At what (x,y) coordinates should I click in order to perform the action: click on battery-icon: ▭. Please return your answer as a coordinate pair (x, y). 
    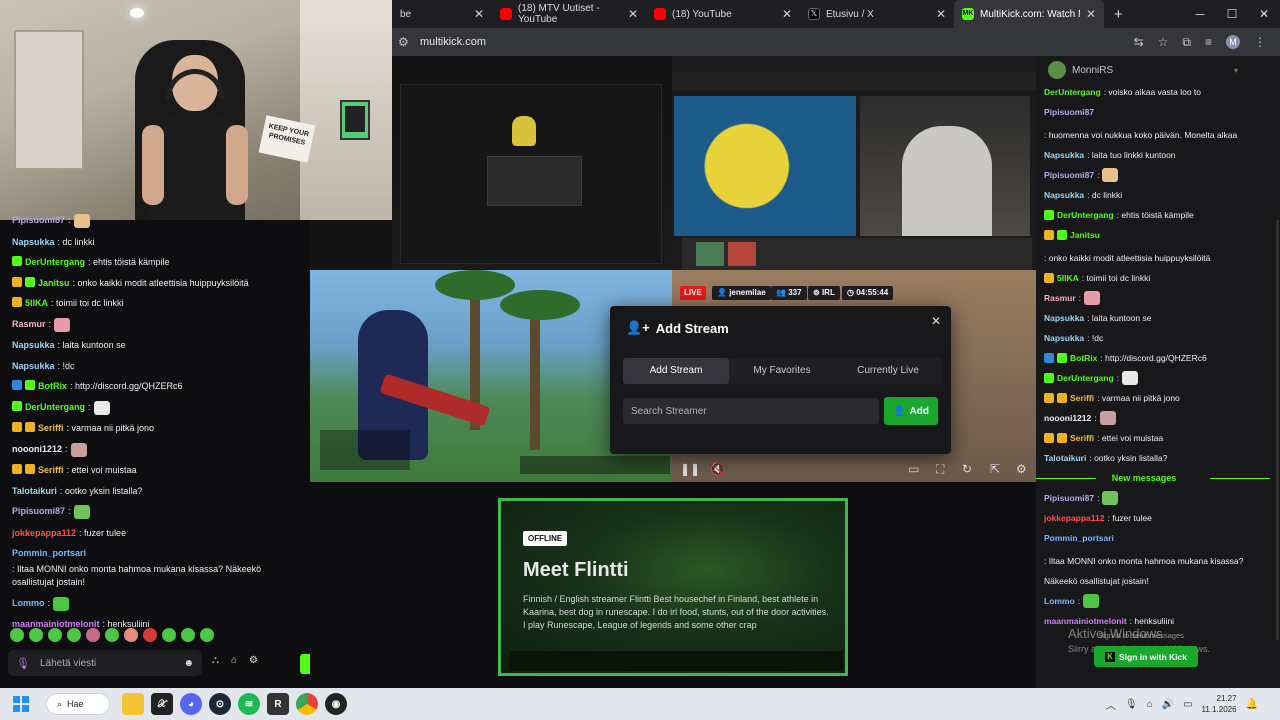
    Looking at the image, I should click on (1187, 704).